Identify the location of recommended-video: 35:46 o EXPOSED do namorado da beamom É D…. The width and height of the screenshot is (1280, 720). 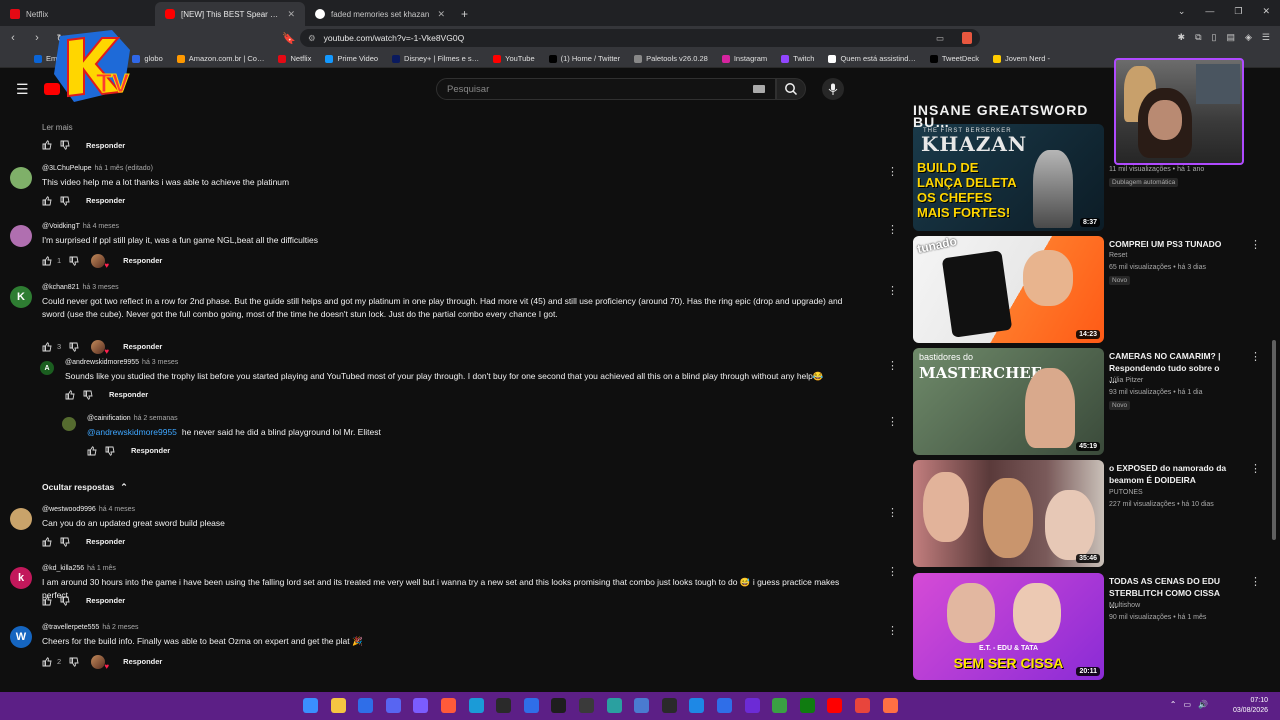
(1094, 515).